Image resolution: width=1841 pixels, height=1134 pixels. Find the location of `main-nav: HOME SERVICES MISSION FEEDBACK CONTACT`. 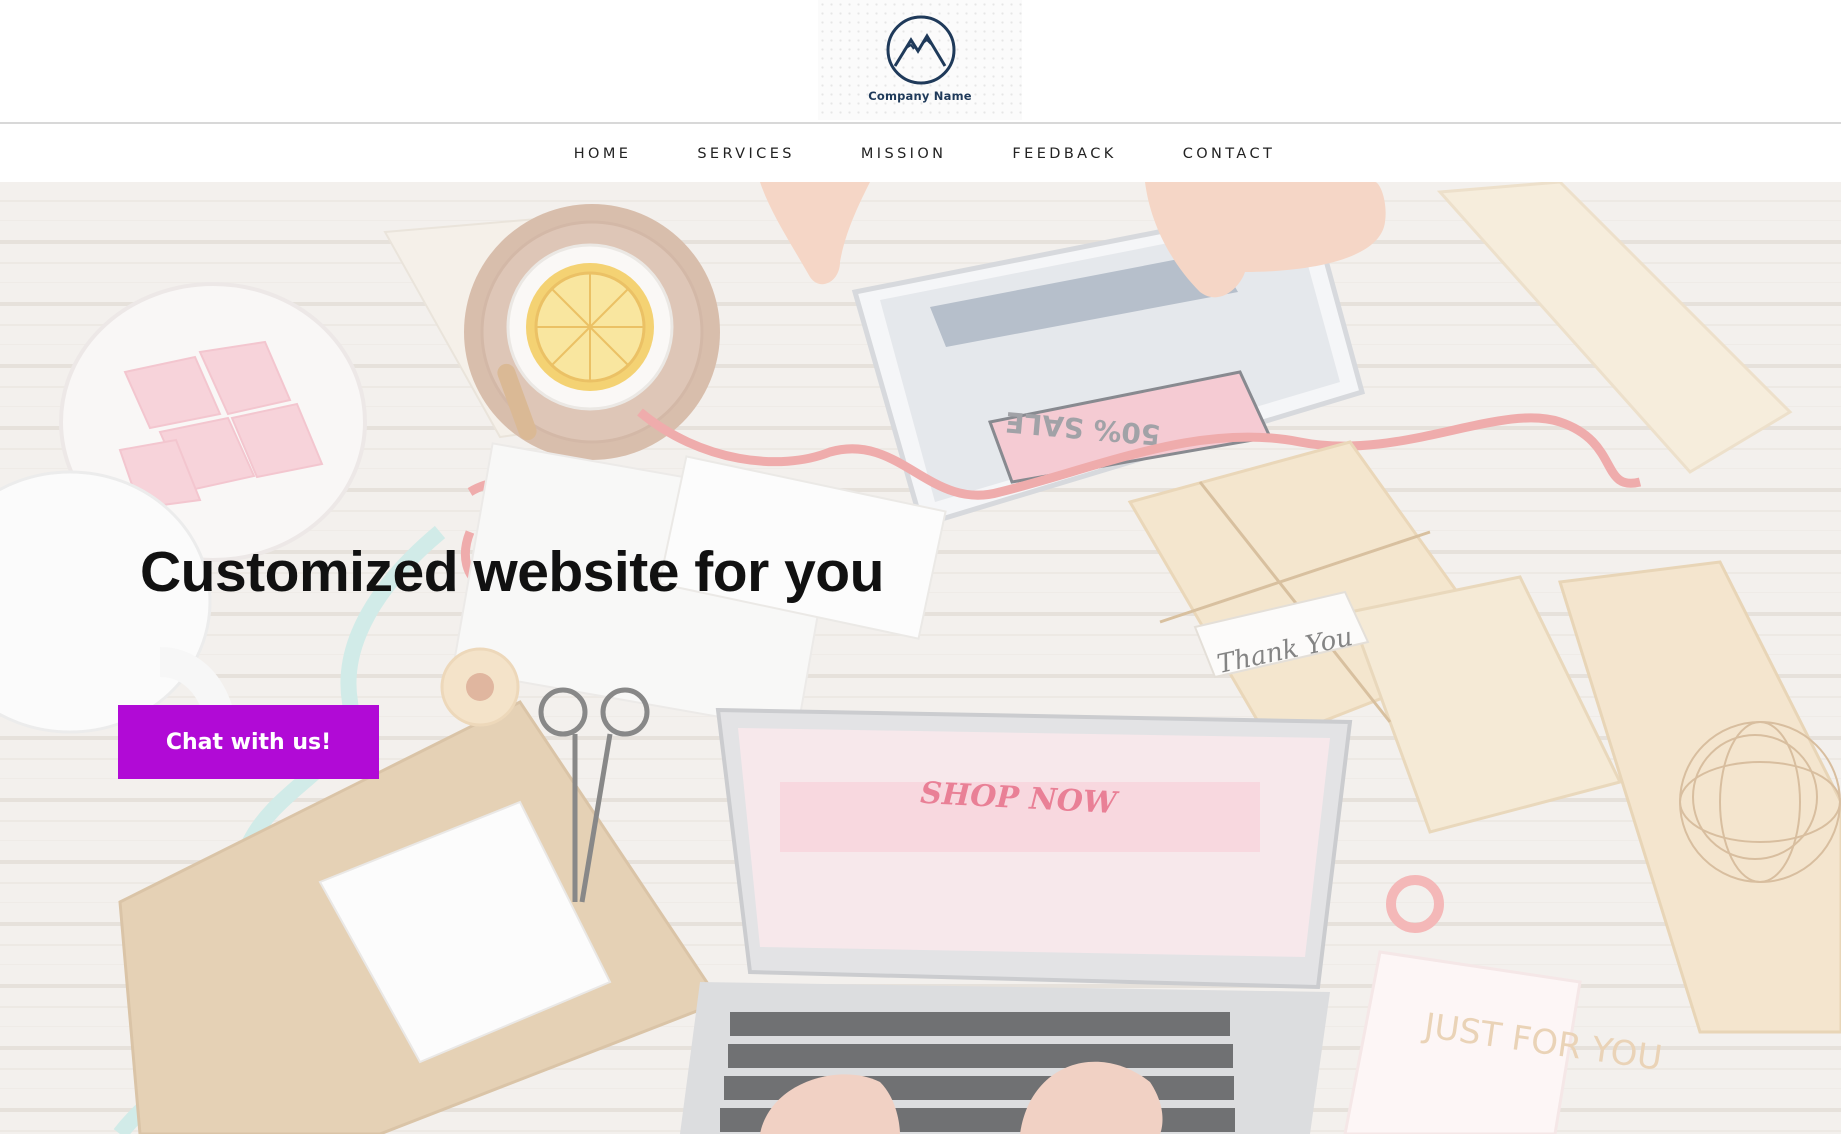

main-nav: HOME SERVICES MISSION FEEDBACK CONTACT is located at coordinates (920, 154).